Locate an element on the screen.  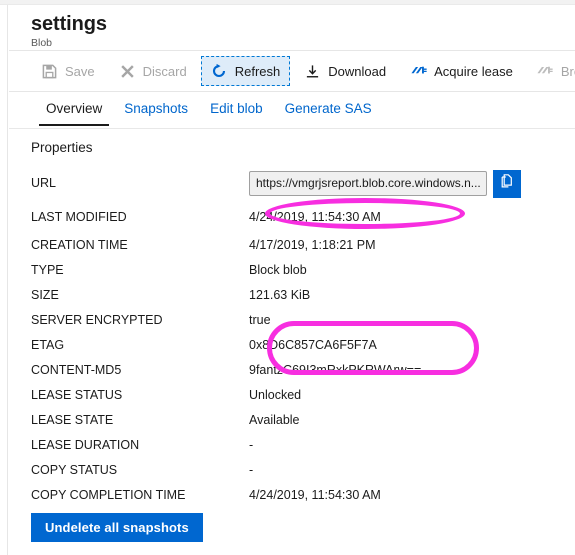
tab-edit-blob: Edit blob is located at coordinates (236, 109).